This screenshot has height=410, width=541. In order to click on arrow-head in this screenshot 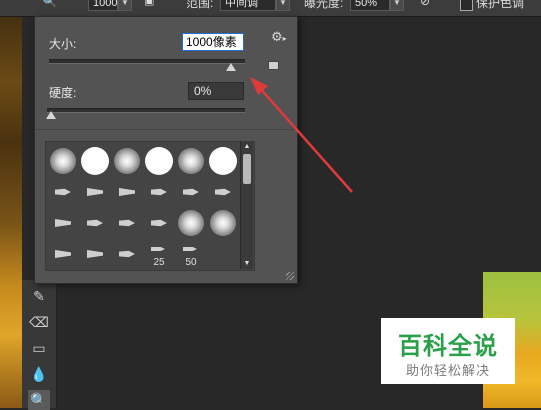, I will do `click(259, 86)`.